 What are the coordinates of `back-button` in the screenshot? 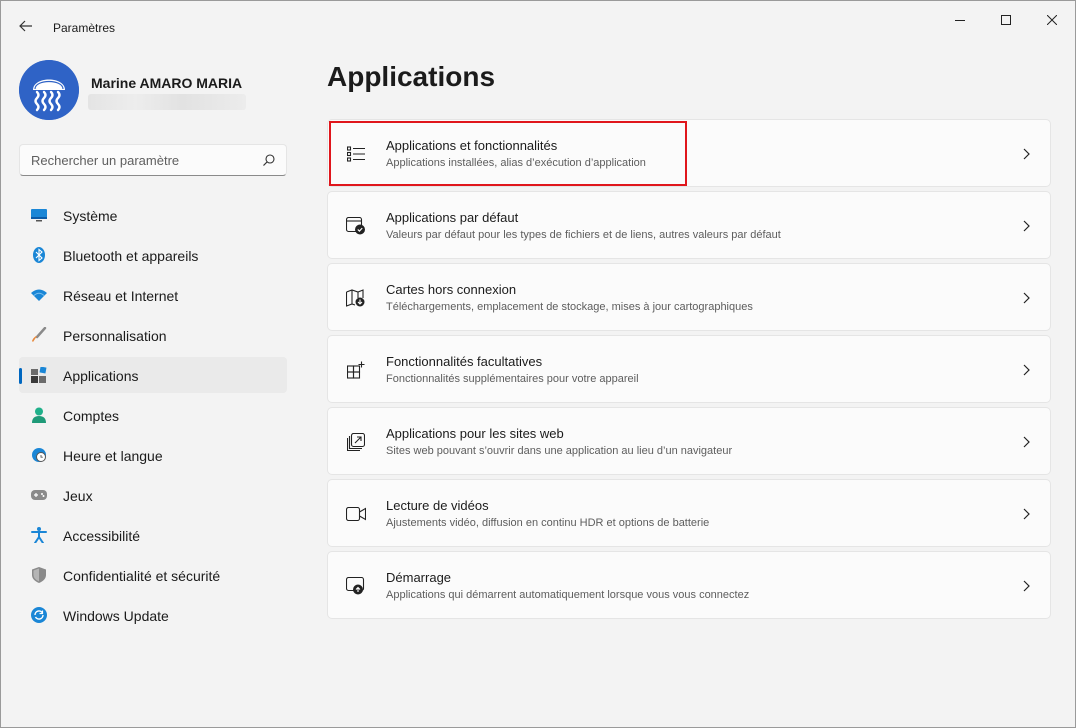 It's located at (26, 26).